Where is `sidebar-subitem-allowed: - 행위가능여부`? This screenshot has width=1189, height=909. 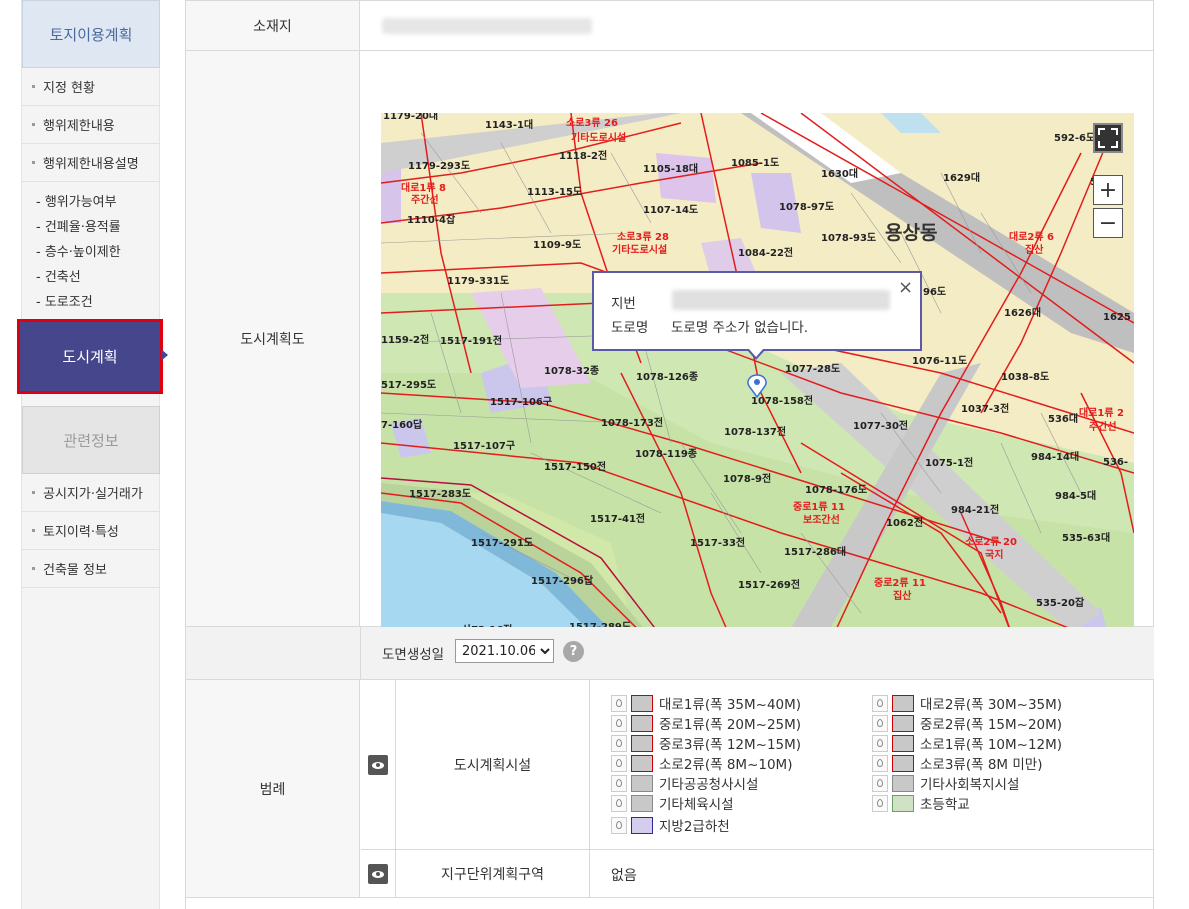
sidebar-subitem-allowed: - 행위가능여부 is located at coordinates (91, 202).